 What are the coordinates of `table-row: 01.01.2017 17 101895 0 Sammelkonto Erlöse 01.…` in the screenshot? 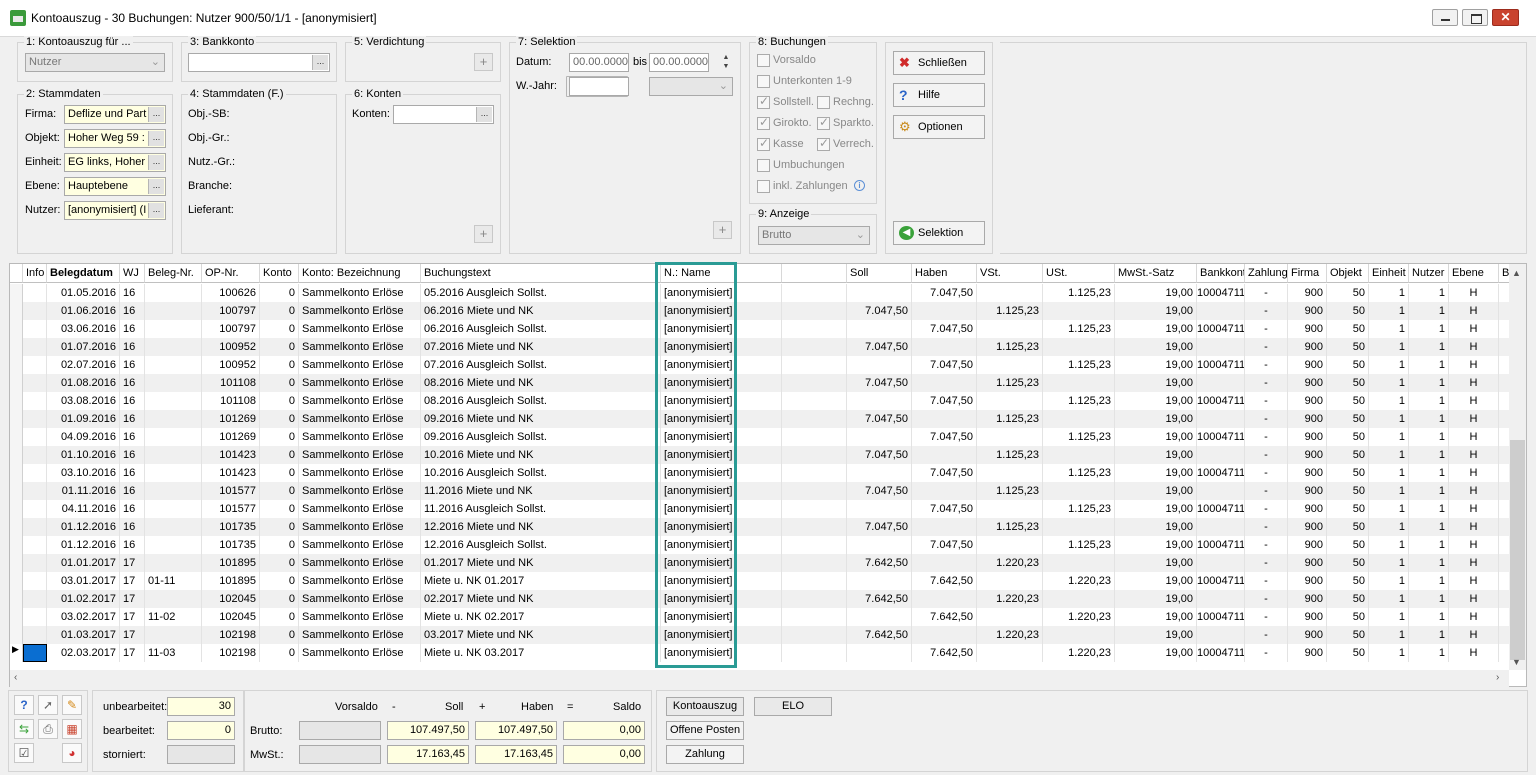 It's located at (764, 563).